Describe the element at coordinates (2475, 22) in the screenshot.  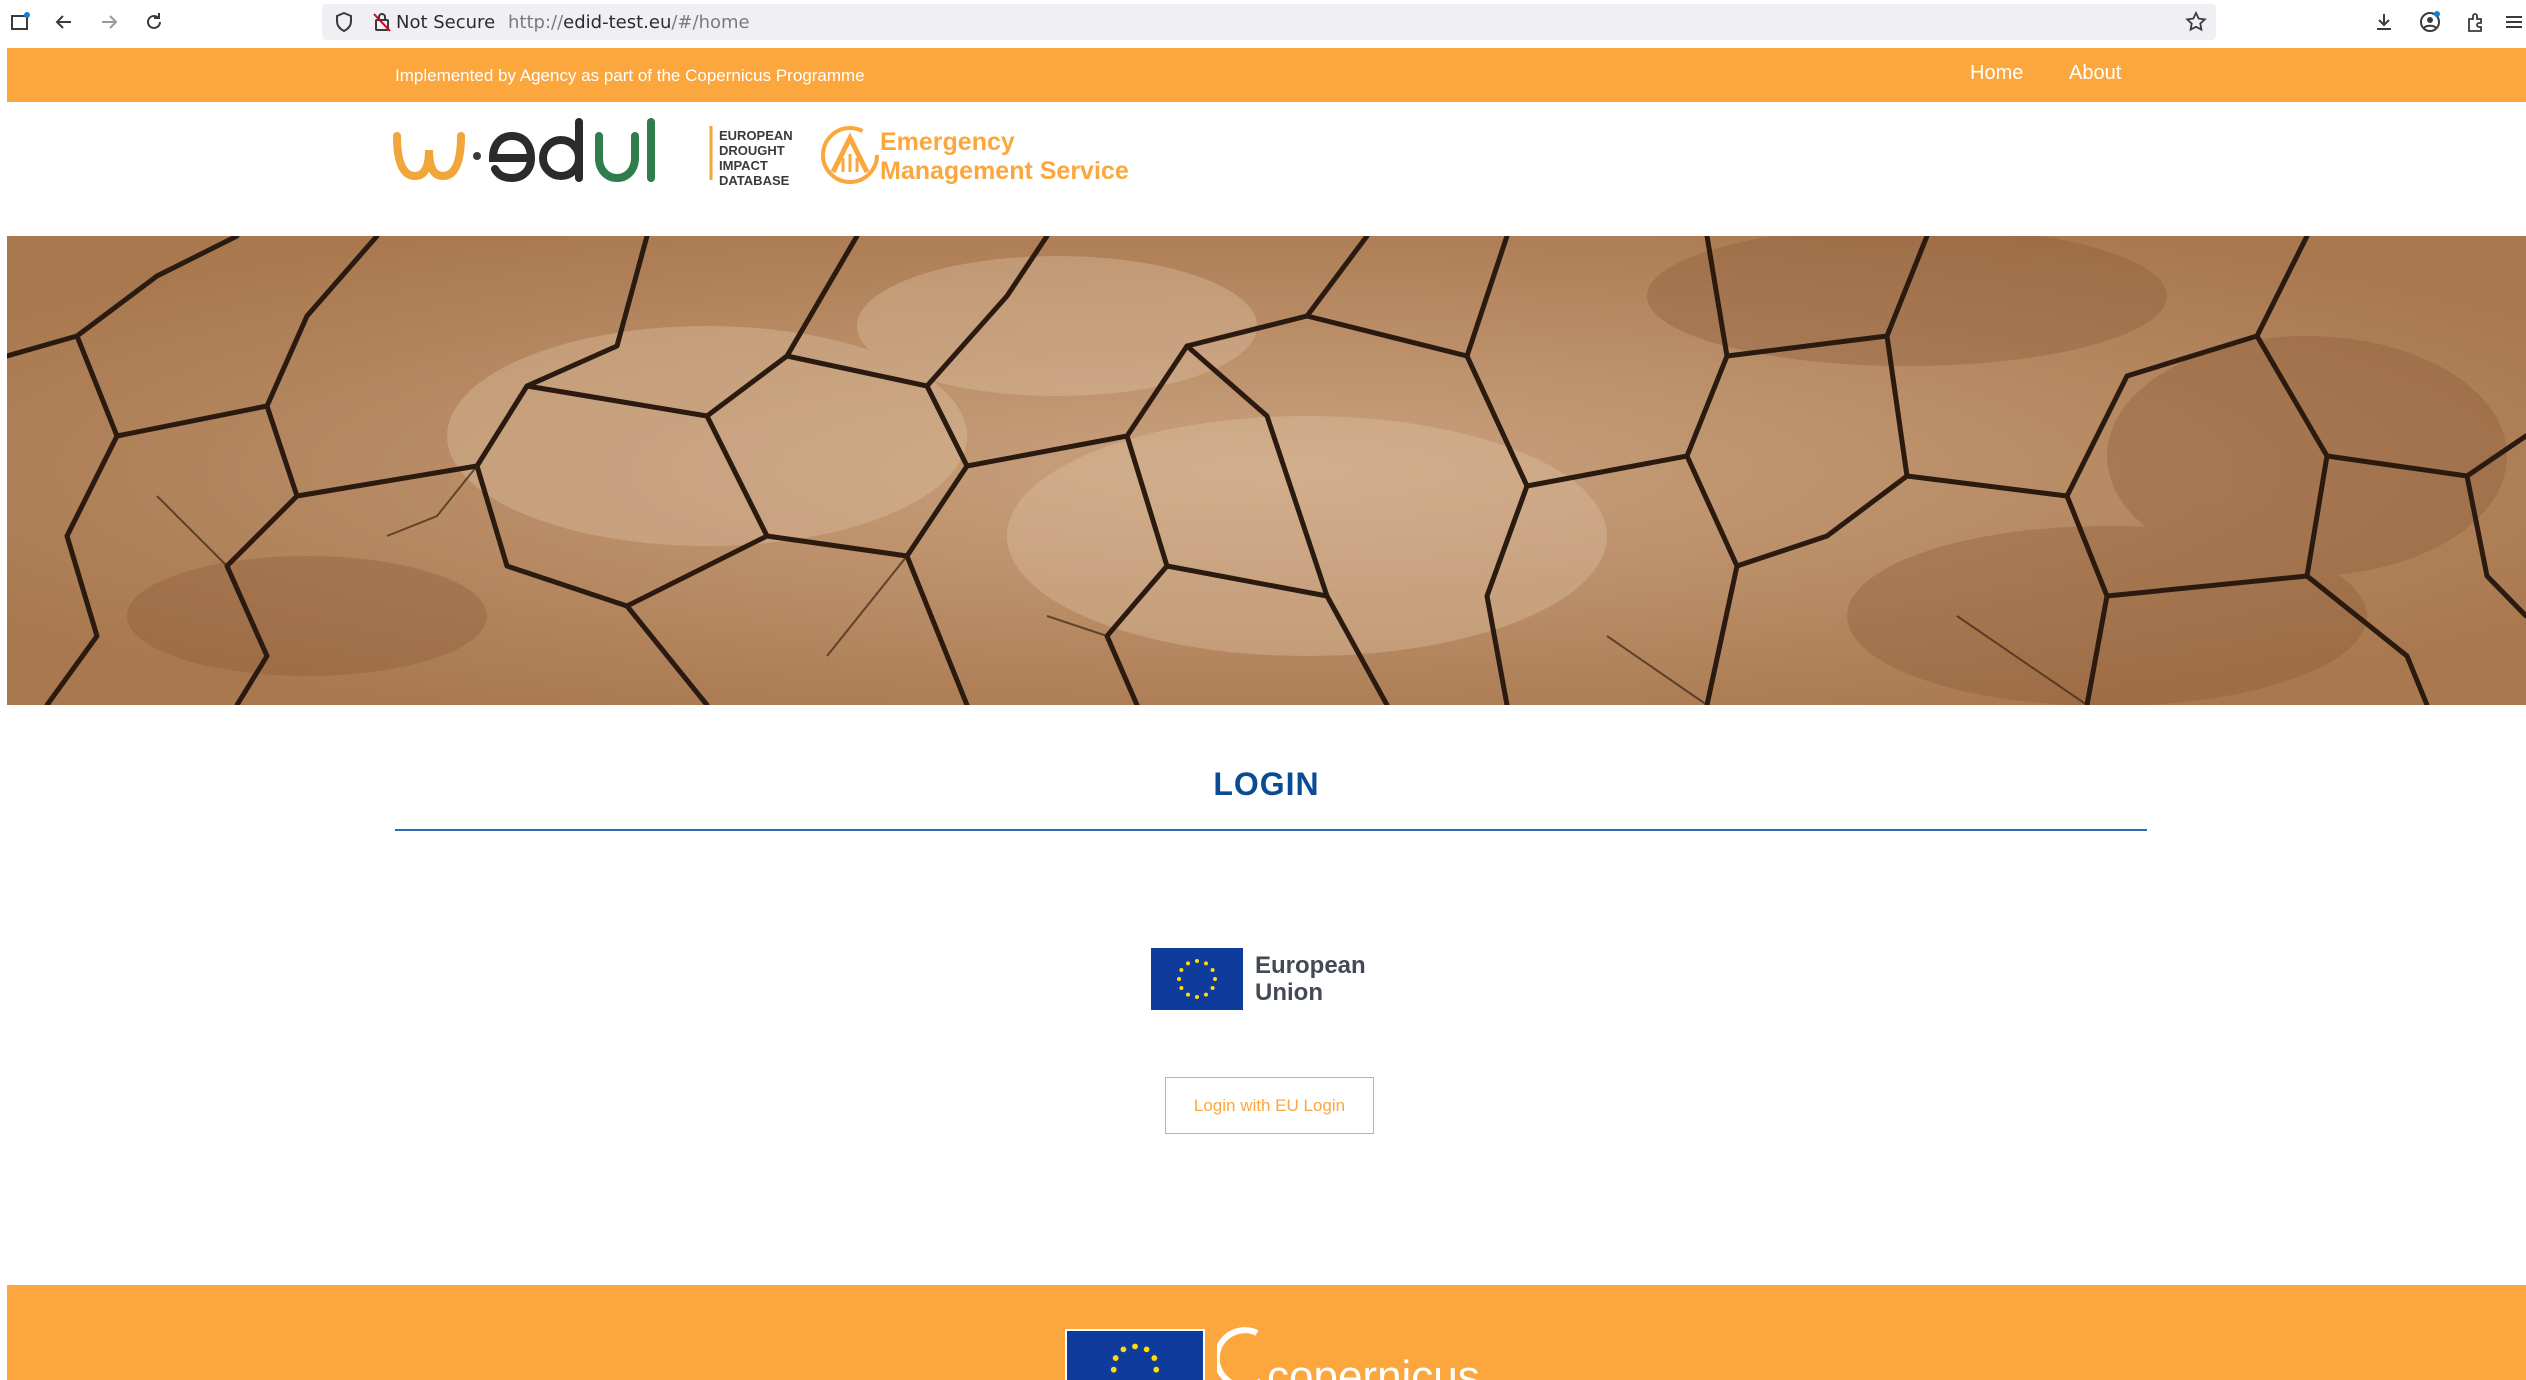
I see `extensions-icon` at that location.